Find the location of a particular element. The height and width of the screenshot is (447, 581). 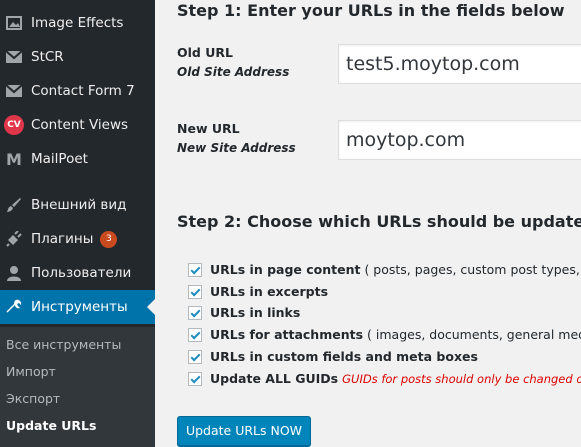

option-excerpts: URLs in excerpts is located at coordinates (258, 291).